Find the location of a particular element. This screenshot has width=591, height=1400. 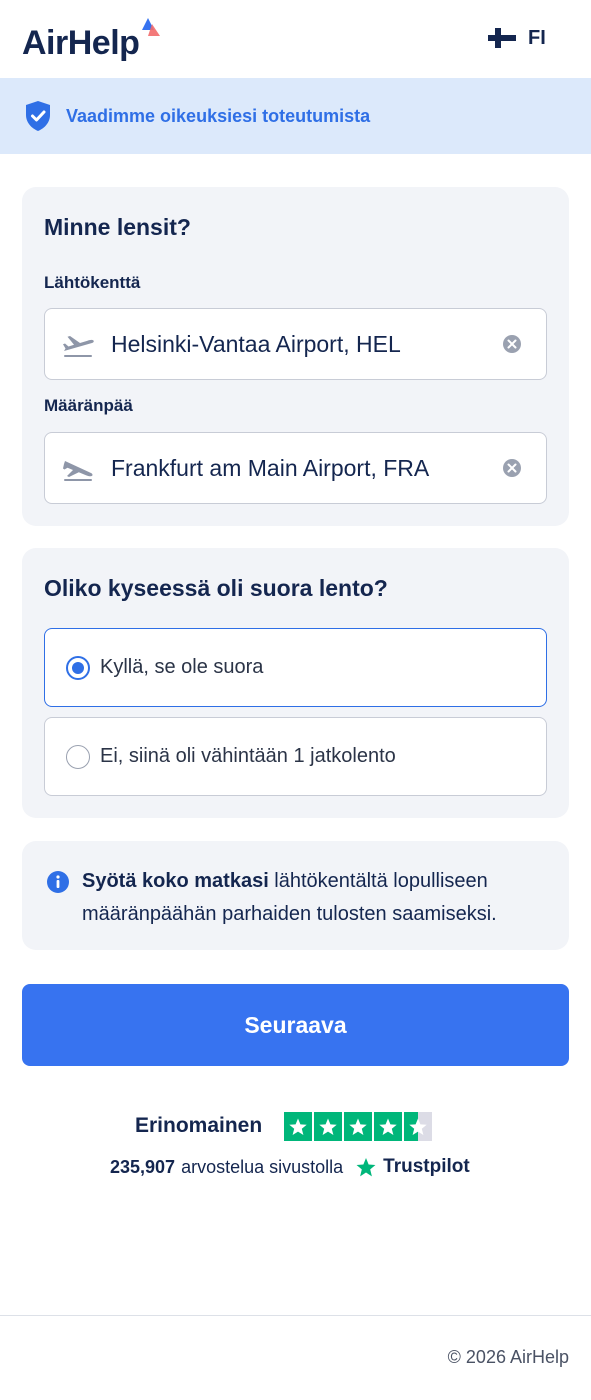

departure-airport-value: Helsinki-Vantaa Airport, HEL is located at coordinates (256, 343).